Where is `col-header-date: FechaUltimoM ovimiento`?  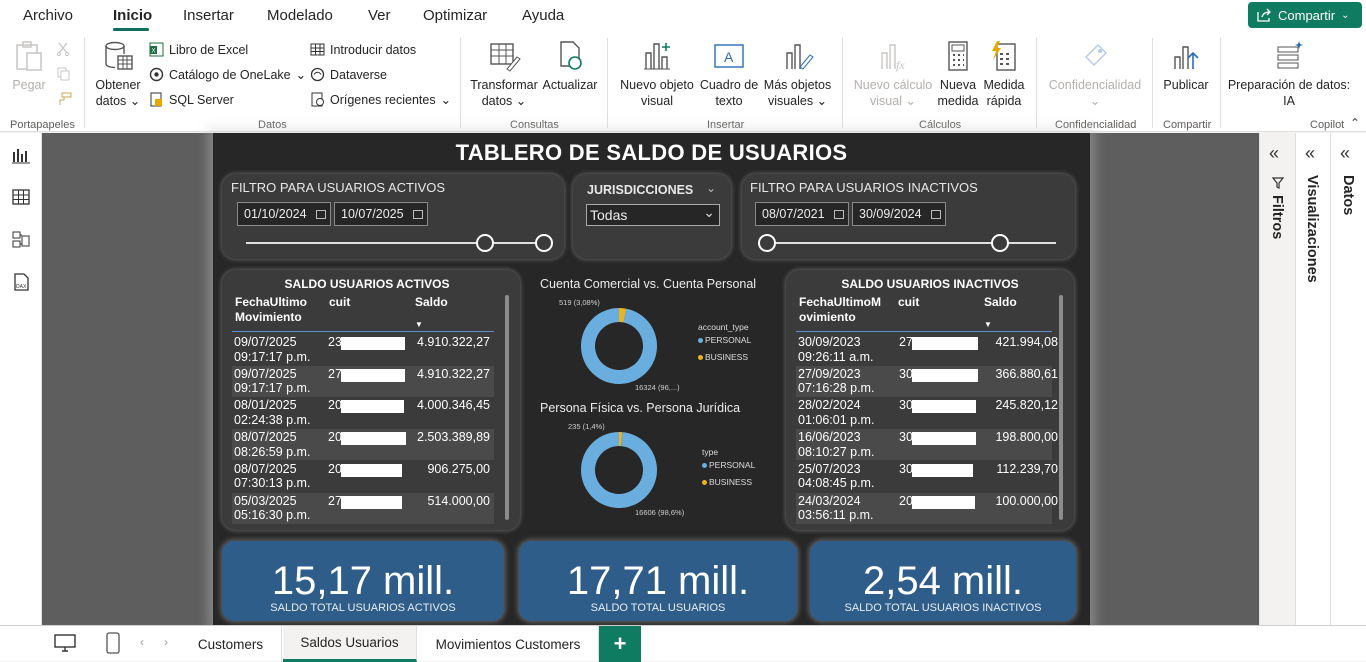
col-header-date: FechaUltimoM ovimiento is located at coordinates (845, 310).